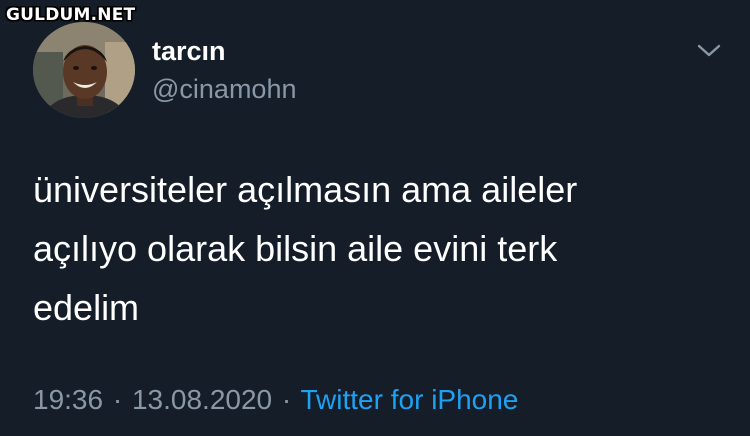  Describe the element at coordinates (295, 248) in the screenshot. I see `tweet-text-line: açılıyo olarak bilsin aile evini terk` at that location.